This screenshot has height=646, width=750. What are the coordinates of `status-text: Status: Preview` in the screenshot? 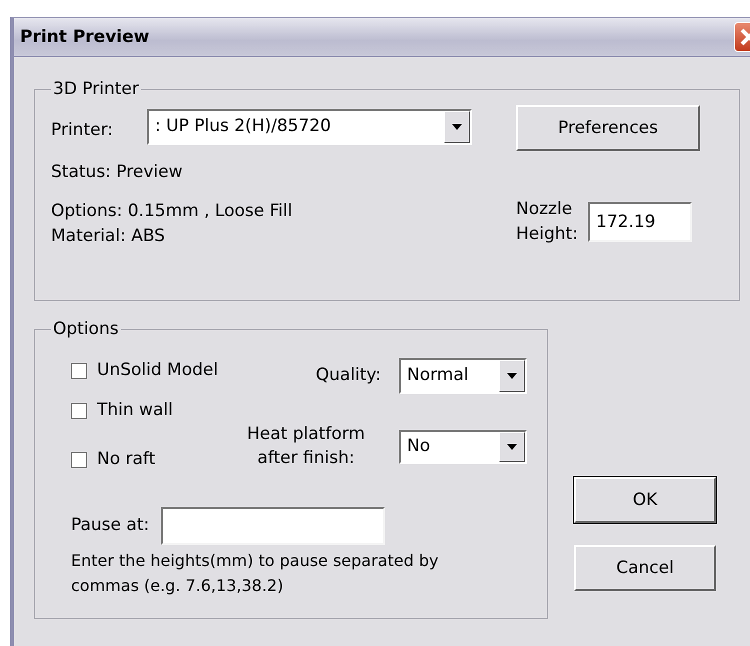 It's located at (117, 172).